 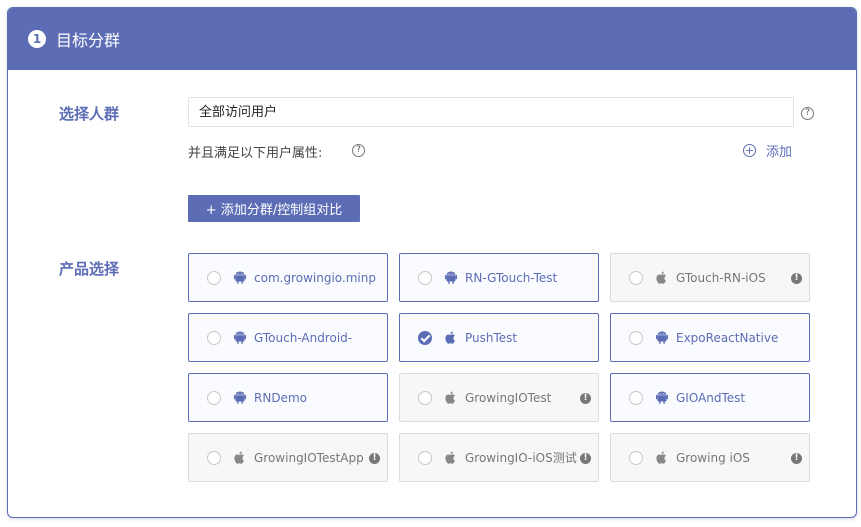 What do you see at coordinates (89, 269) in the screenshot?
I see `product-select-label: 产品选择` at bounding box center [89, 269].